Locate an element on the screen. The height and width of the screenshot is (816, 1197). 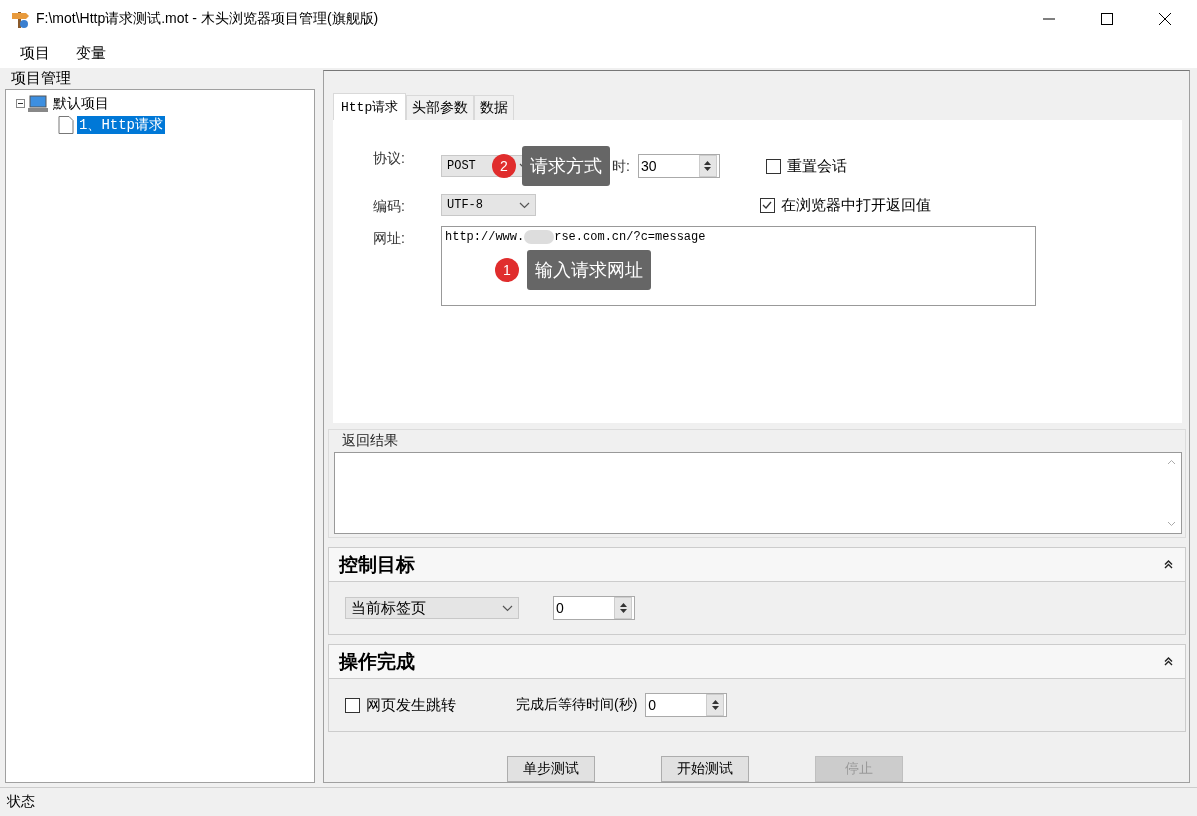
window-title: F:\mot\Http请求测试.mot - 木头浏览器项目管理(旗舰版) is located at coordinates (207, 19).